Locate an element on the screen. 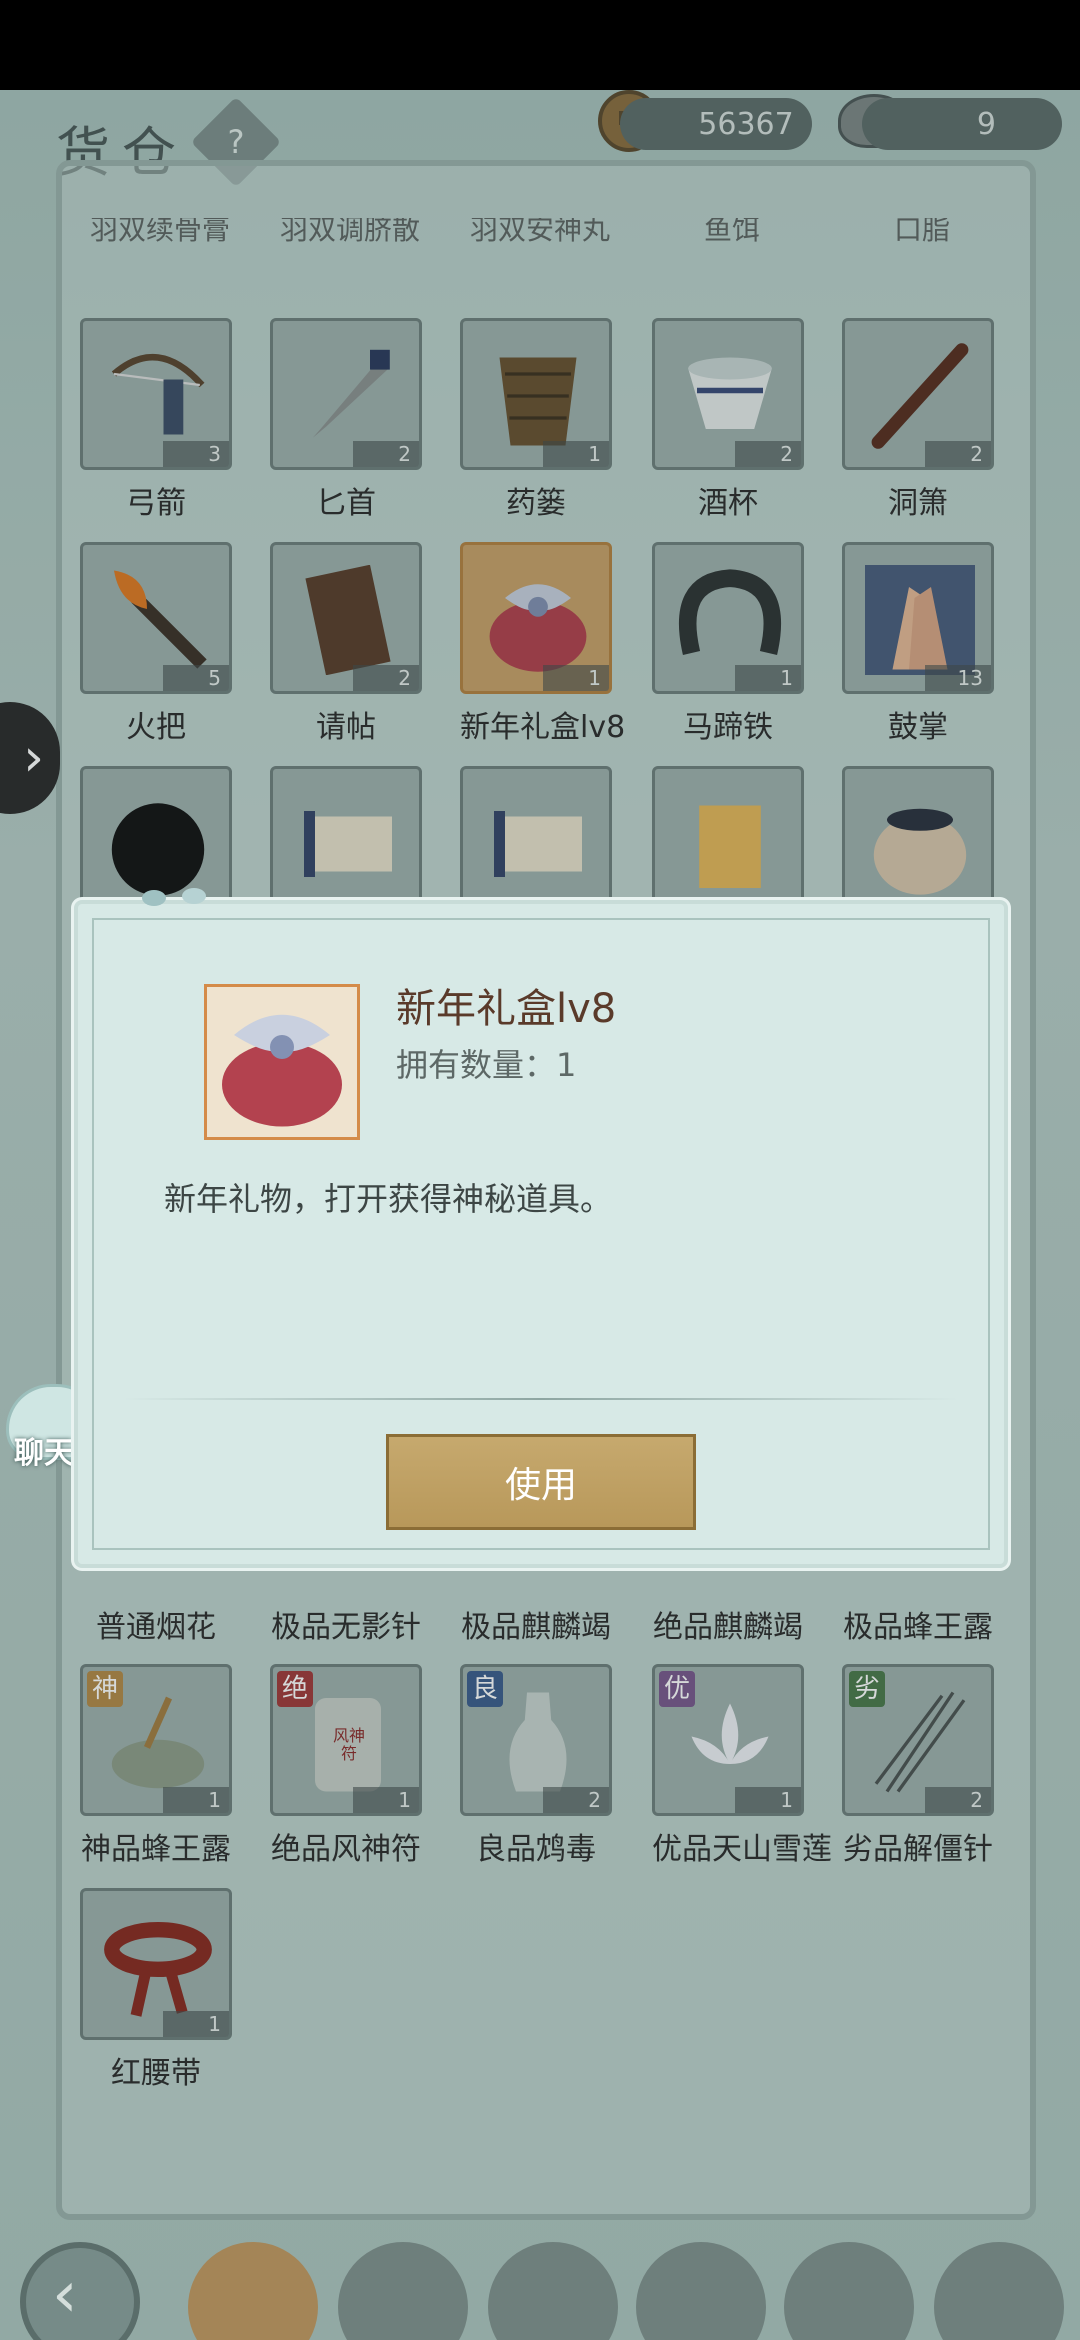 This screenshot has width=1080, height=2340. bow-icon is located at coordinates (158, 394).